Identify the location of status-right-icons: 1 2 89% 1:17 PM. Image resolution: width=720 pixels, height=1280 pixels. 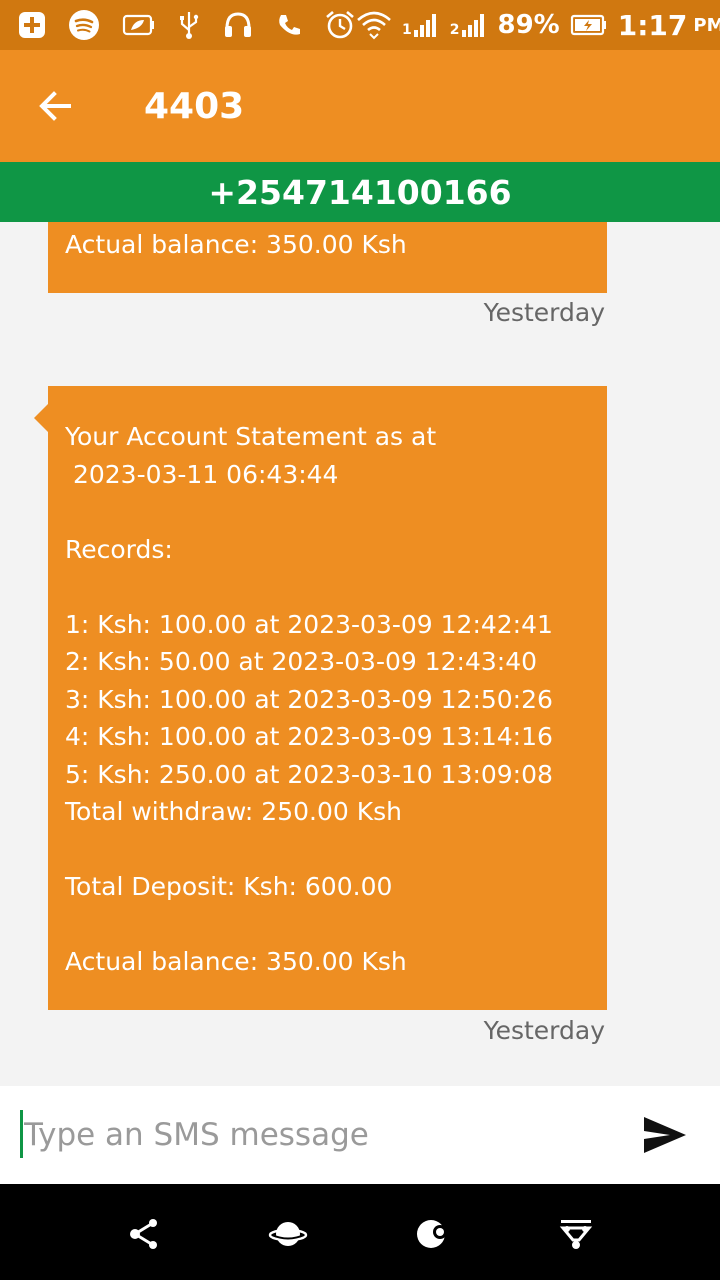
(538, 25).